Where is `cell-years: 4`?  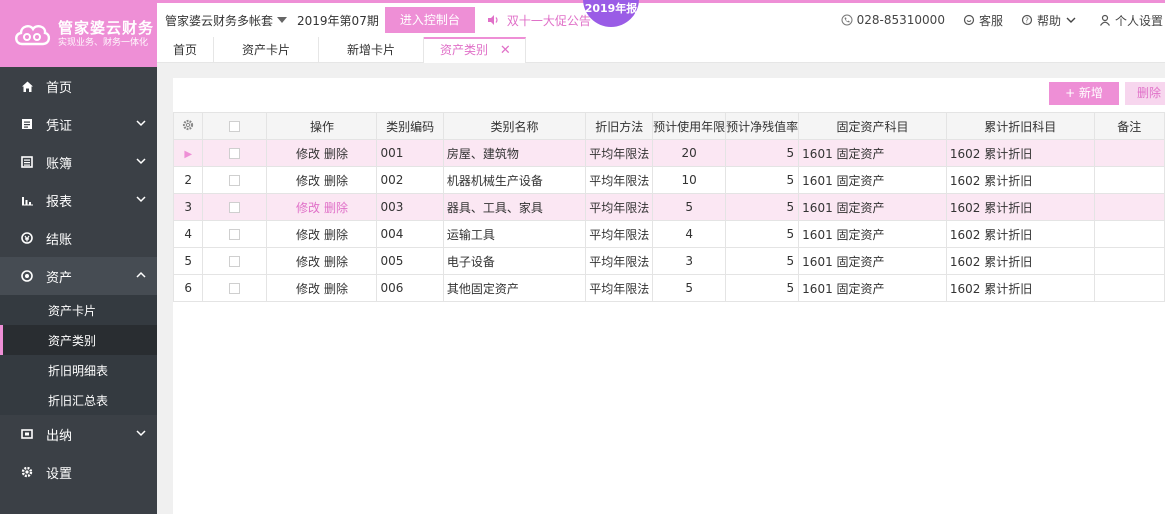
cell-years: 4 is located at coordinates (689, 234).